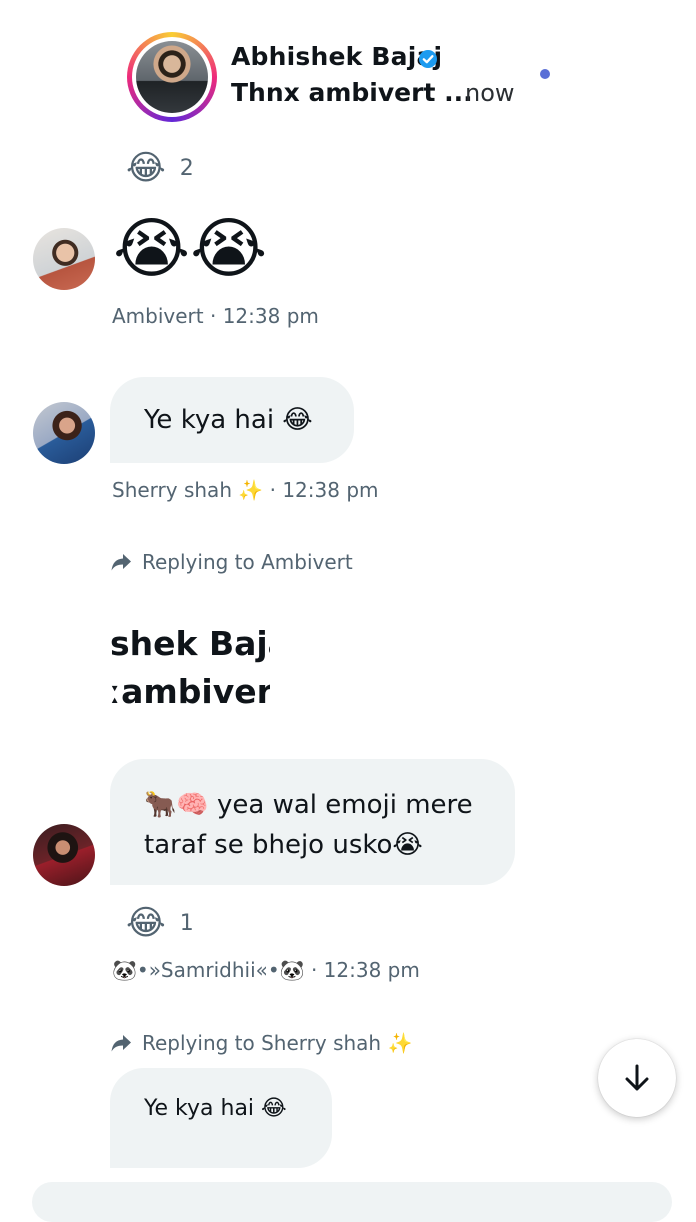  Describe the element at coordinates (190, 691) in the screenshot. I see `quoted-story-line2: ːambiver` at that location.